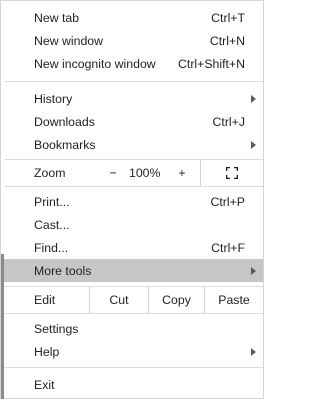 The image size is (320, 399). I want to click on zoom-row: Zoom − 100% +, so click(134, 173).